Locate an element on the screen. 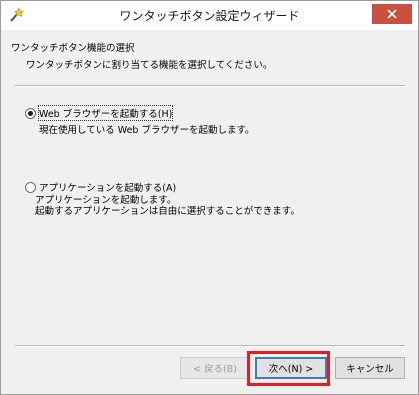  cancel-button: キャンセル is located at coordinates (370, 368).